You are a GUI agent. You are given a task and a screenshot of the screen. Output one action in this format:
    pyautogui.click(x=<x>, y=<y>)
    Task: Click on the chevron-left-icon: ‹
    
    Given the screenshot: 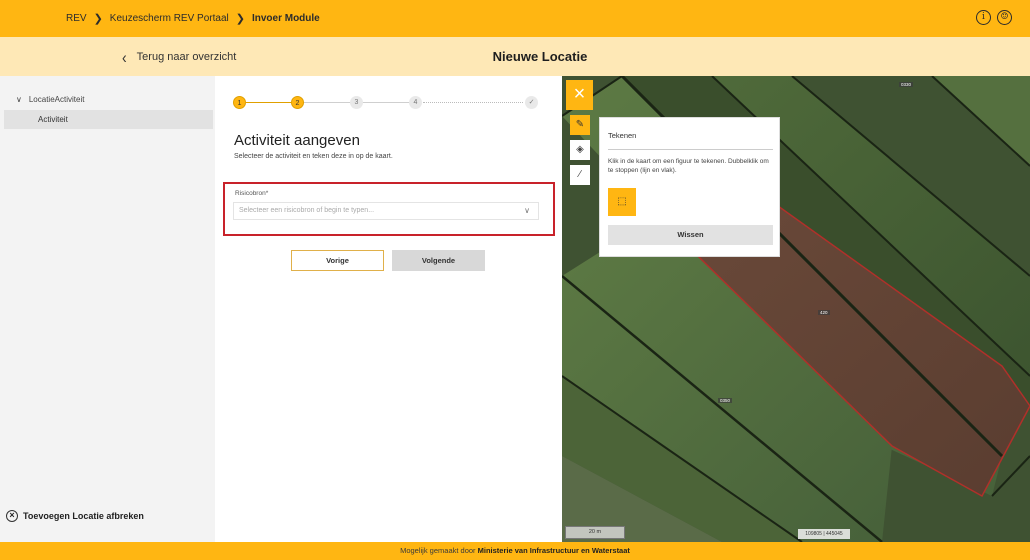 What is the action you would take?
    pyautogui.click(x=124, y=56)
    